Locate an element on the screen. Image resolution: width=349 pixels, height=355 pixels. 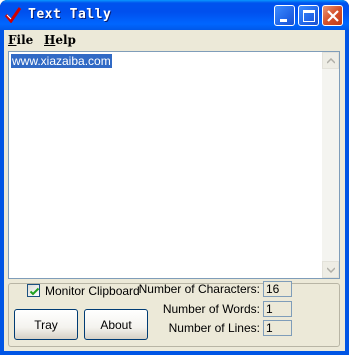
chevron-up-icon is located at coordinates (331, 61).